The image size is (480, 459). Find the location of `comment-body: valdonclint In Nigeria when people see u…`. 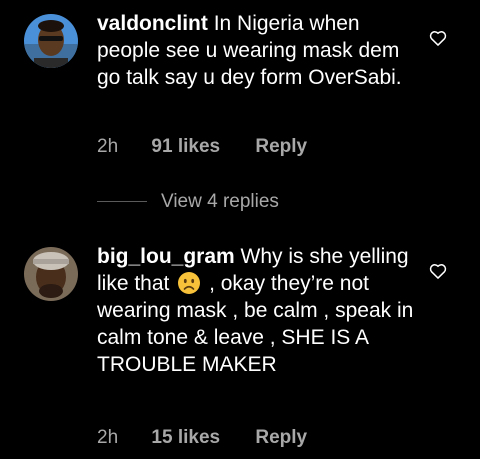

comment-body: valdonclint In Nigeria when people see u… is located at coordinates (256, 50).